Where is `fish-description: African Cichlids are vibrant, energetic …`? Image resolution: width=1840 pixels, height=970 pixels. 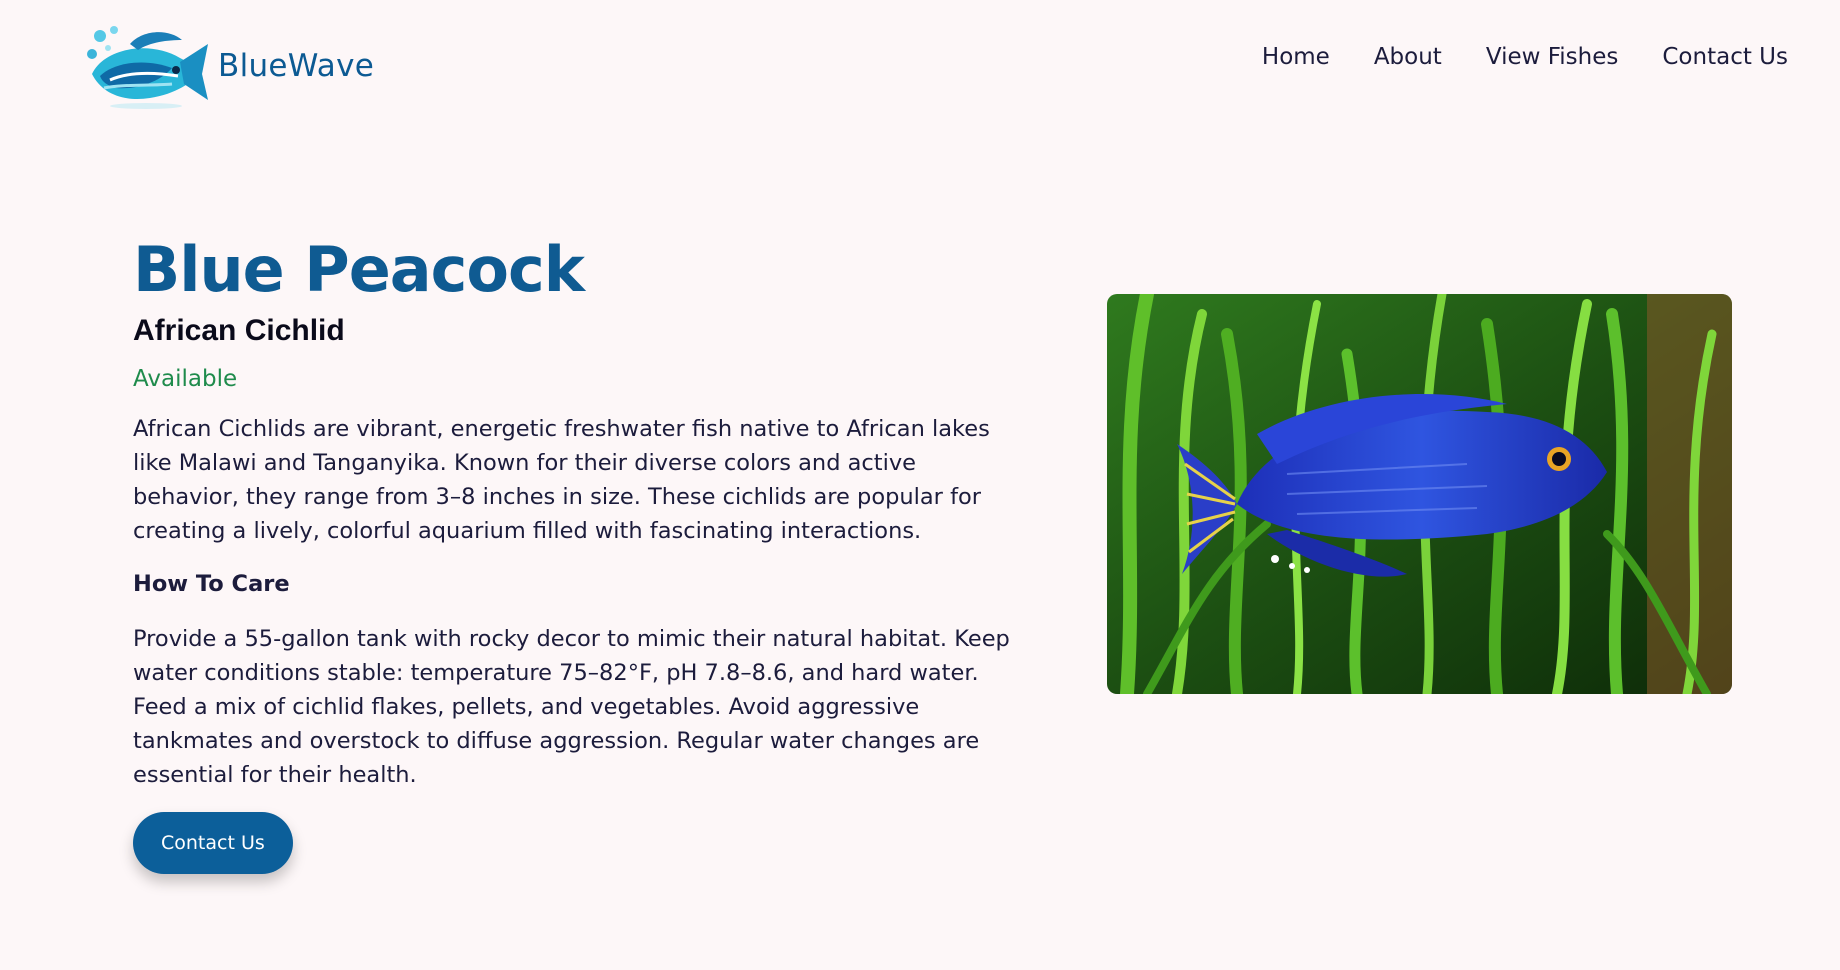
fish-description: African Cichlids are vibrant, energetic … is located at coordinates (561, 480).